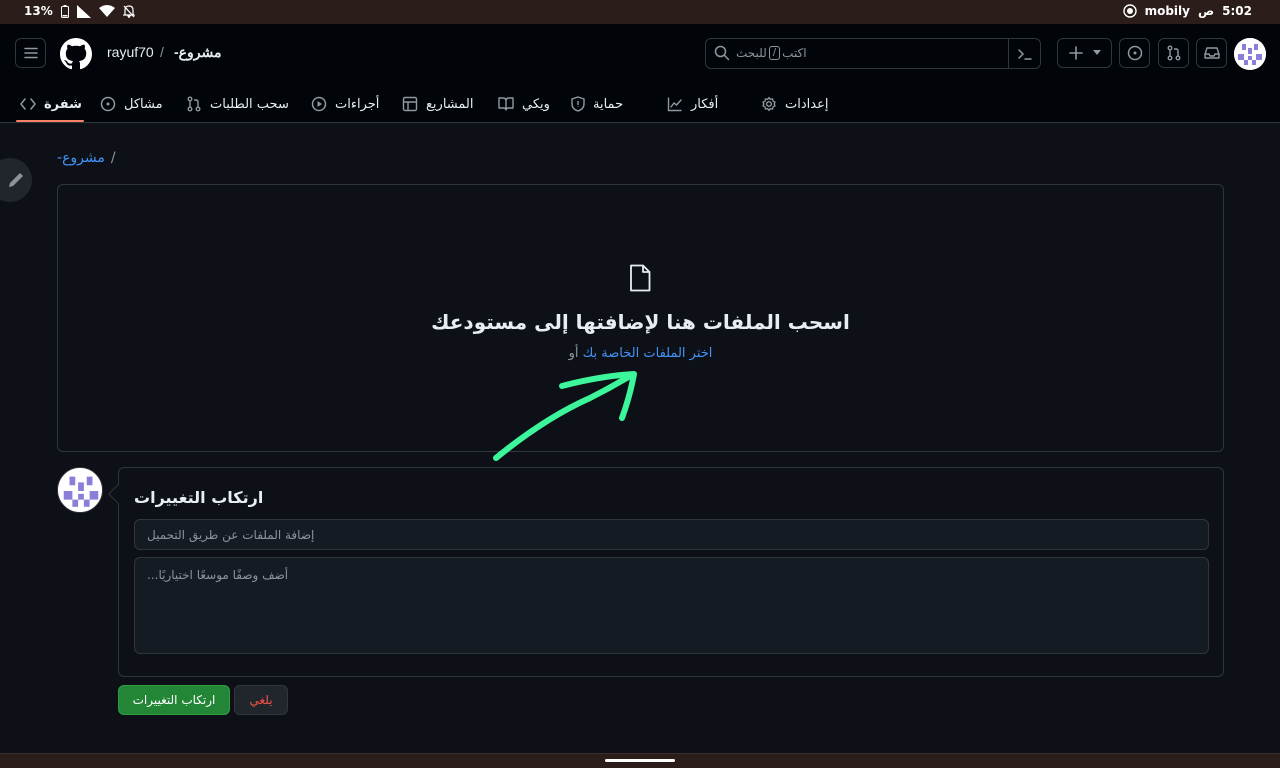 This screenshot has height=768, width=1280. Describe the element at coordinates (450, 104) in the screenshot. I see `tab-label: المشاريع` at that location.